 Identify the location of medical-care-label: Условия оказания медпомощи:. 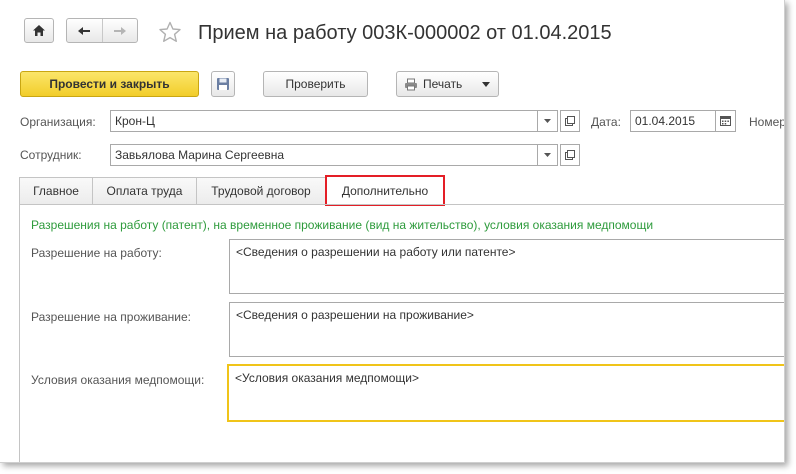
(118, 380).